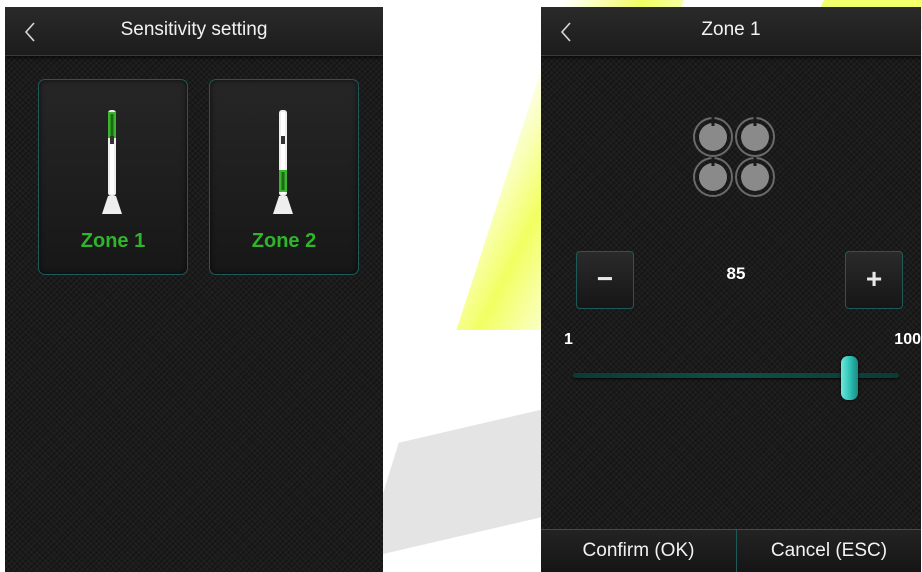  I want to click on increase-button: +, so click(874, 280).